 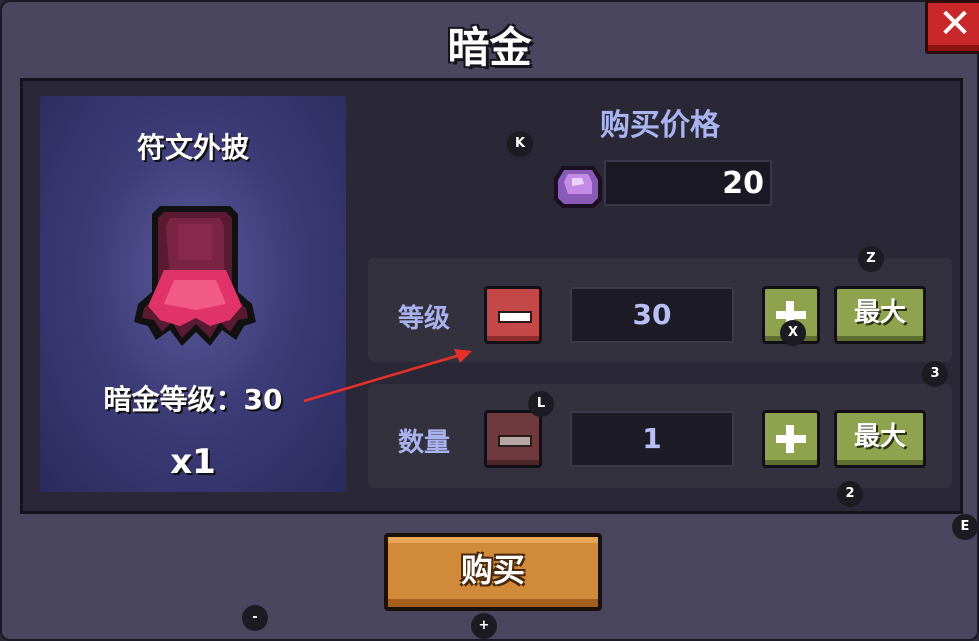 I want to click on hotkey-hint-x: X, so click(x=793, y=333).